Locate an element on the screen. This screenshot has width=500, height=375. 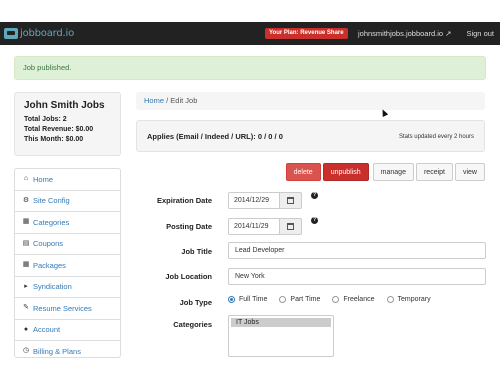
this-month: This Month: $0.00 is located at coordinates (54, 139).